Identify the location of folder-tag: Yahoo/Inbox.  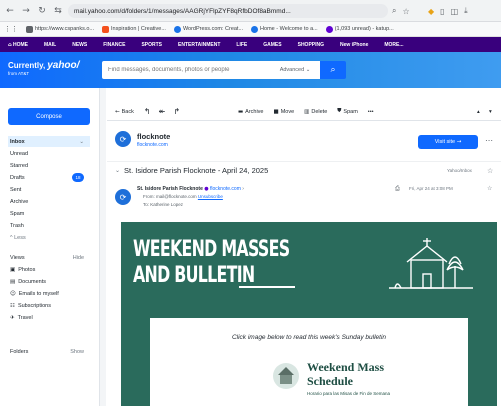
(459, 170).